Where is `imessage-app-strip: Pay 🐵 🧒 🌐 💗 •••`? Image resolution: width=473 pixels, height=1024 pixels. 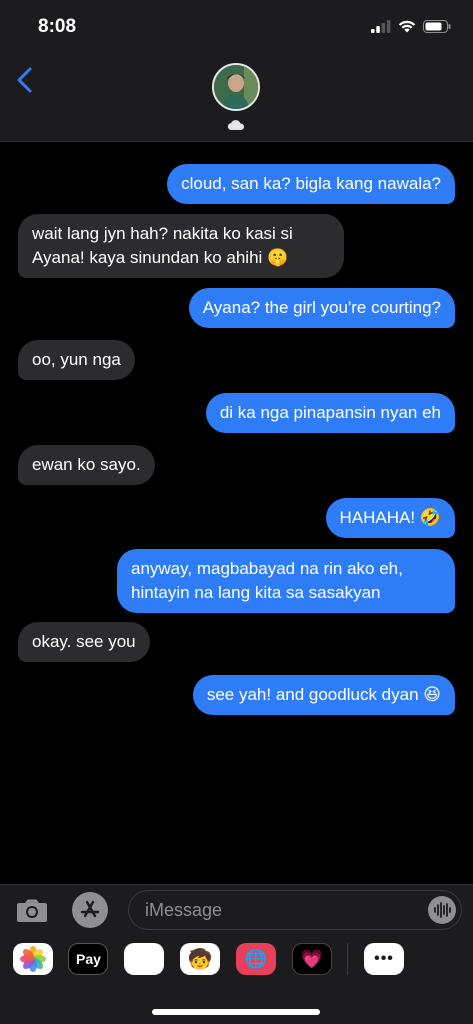
imessage-app-strip: Pay 🐵 🧒 🌐 💗 ••• is located at coordinates (236, 963).